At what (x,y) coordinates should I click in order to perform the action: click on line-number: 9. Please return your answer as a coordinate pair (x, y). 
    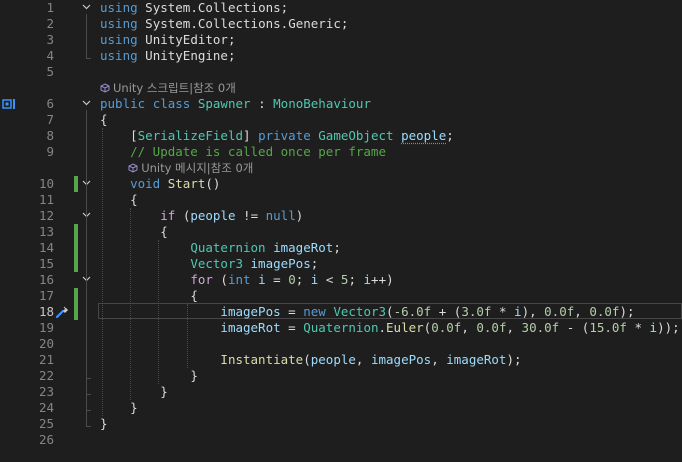
    Looking at the image, I should click on (50, 151).